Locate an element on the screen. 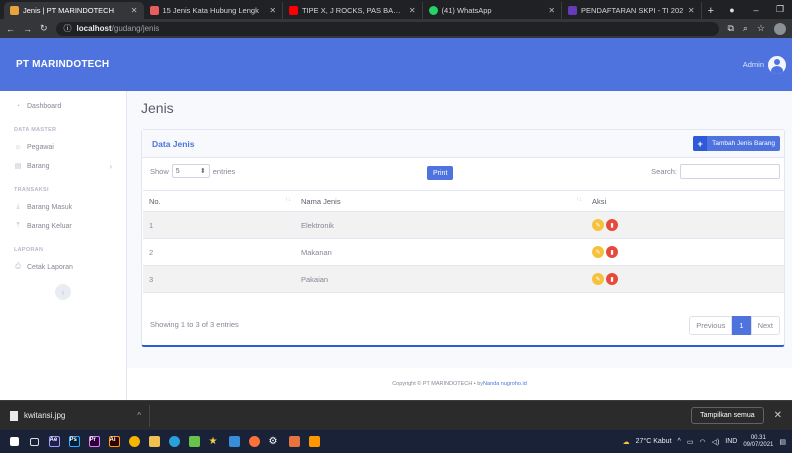 The height and width of the screenshot is (453, 792). cell-no: 1 is located at coordinates (219, 225).